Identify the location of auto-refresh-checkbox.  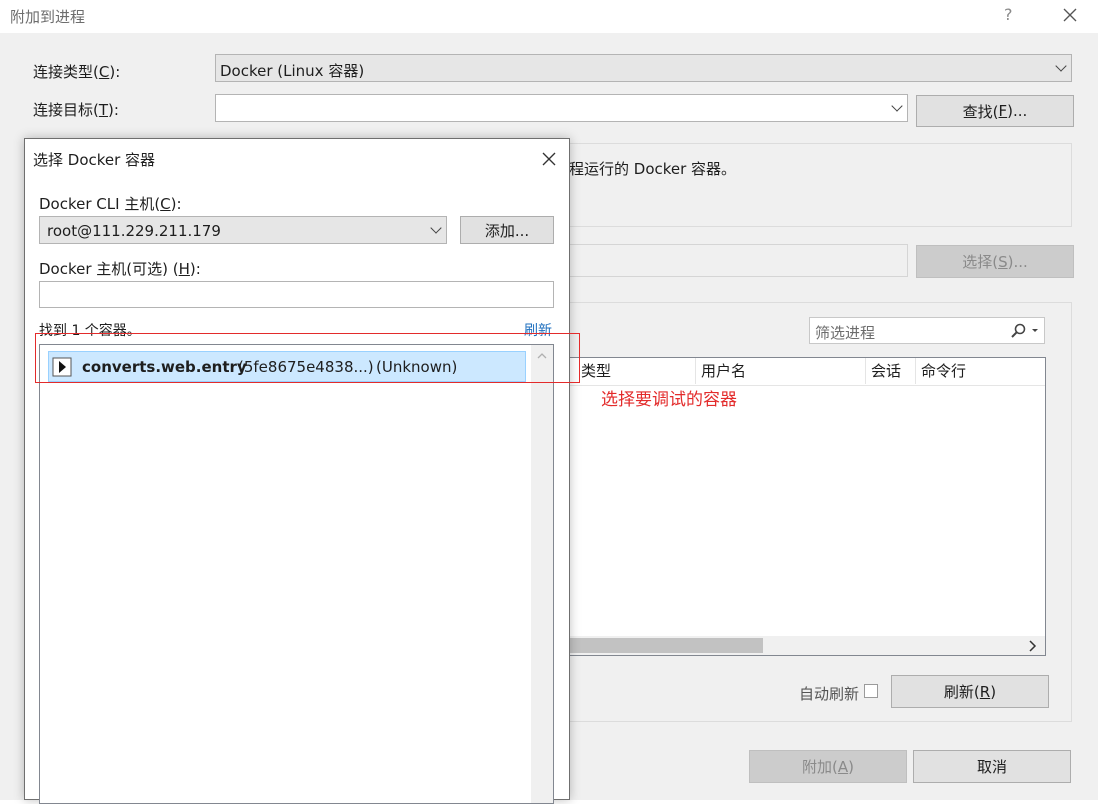
(871, 691).